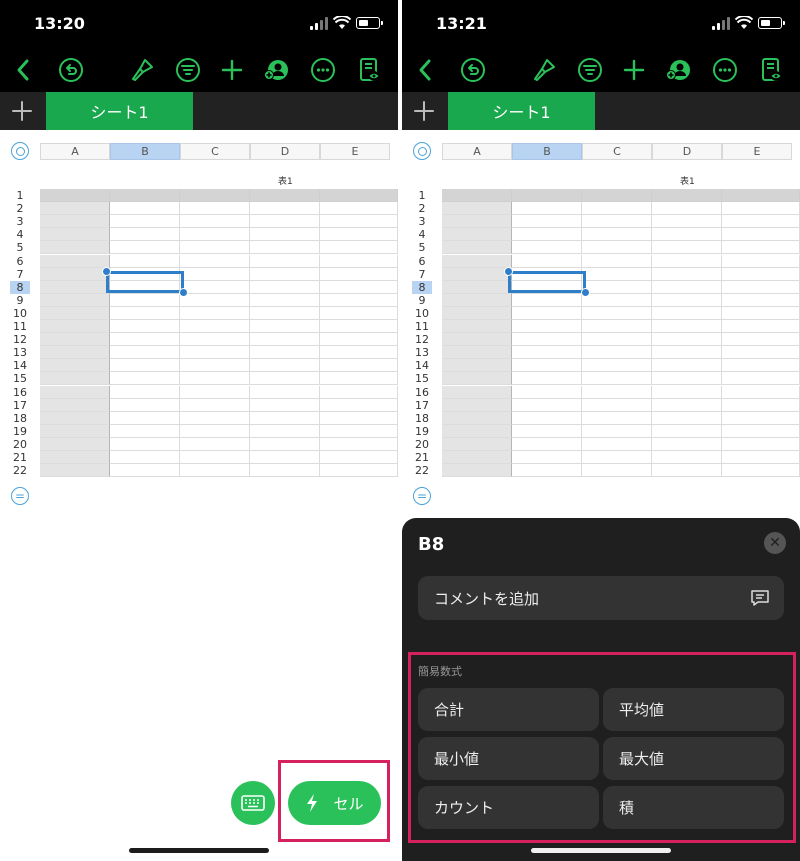 Image resolution: width=800 pixels, height=861 pixels. What do you see at coordinates (422, 151) in the screenshot?
I see `select-table-icon` at bounding box center [422, 151].